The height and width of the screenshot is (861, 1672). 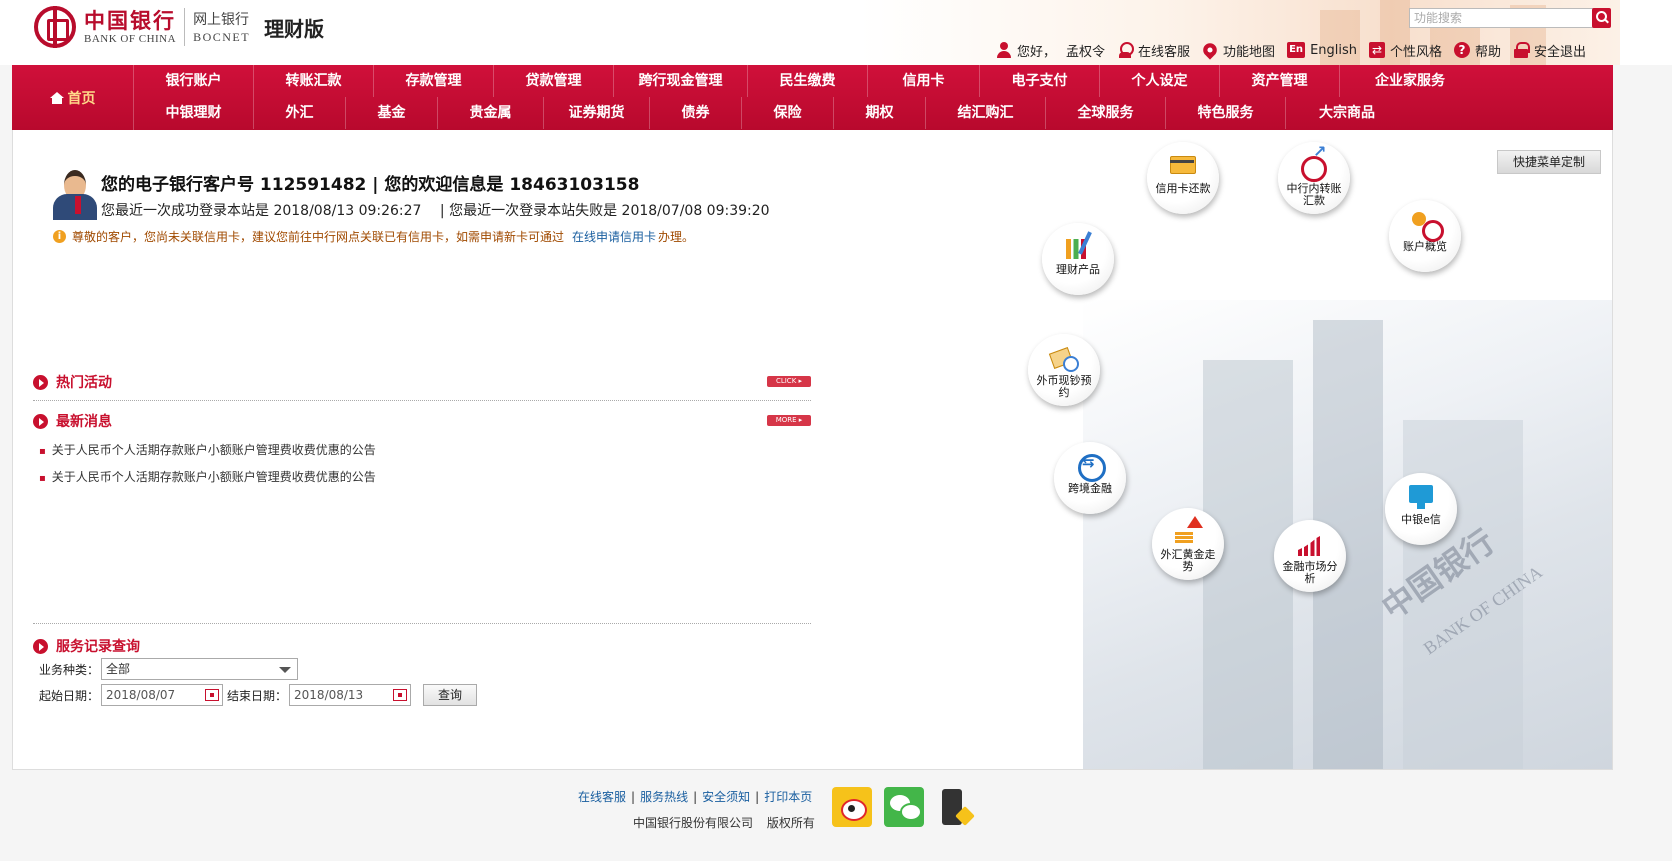 I want to click on nav-item-transfer: 转账汇款, so click(x=314, y=81).